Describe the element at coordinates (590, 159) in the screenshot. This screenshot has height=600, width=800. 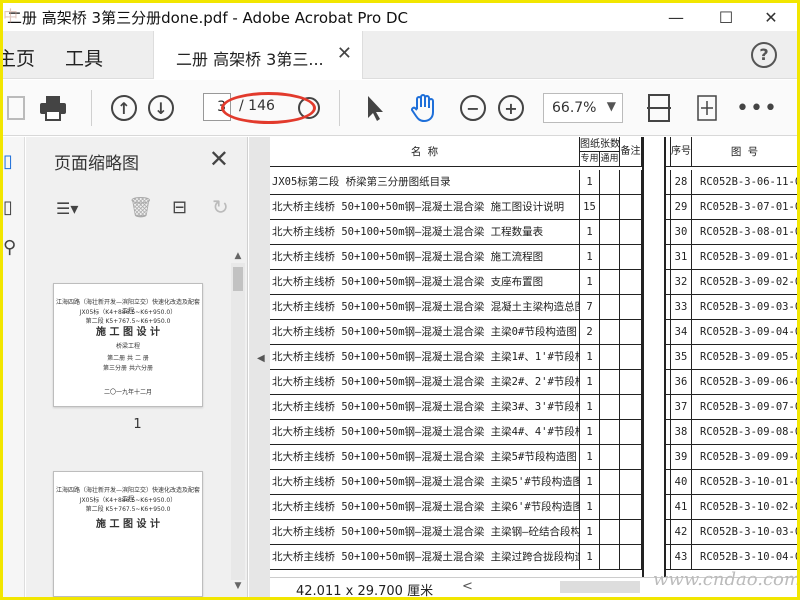
I see `header-dedicated: 专用` at that location.